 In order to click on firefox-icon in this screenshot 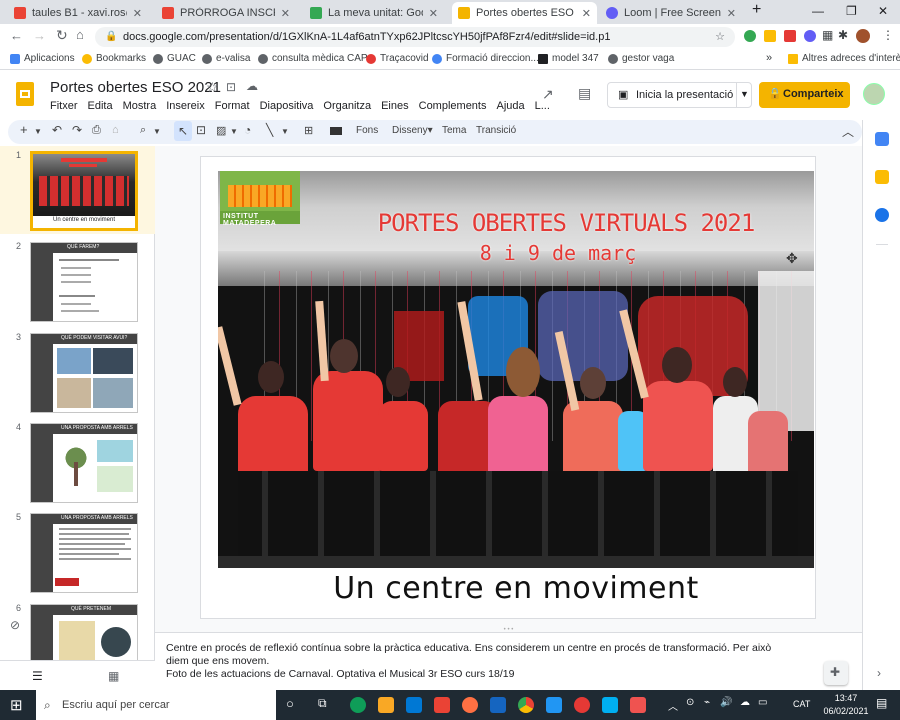, I will do `click(470, 705)`.